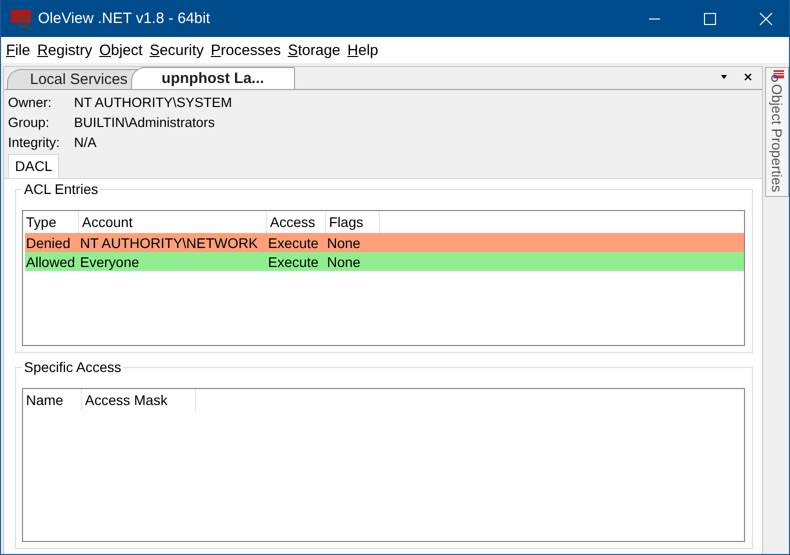 Image resolution: width=790 pixels, height=555 pixels. Describe the element at coordinates (30, 102) in the screenshot. I see `field-label: Owner:` at that location.